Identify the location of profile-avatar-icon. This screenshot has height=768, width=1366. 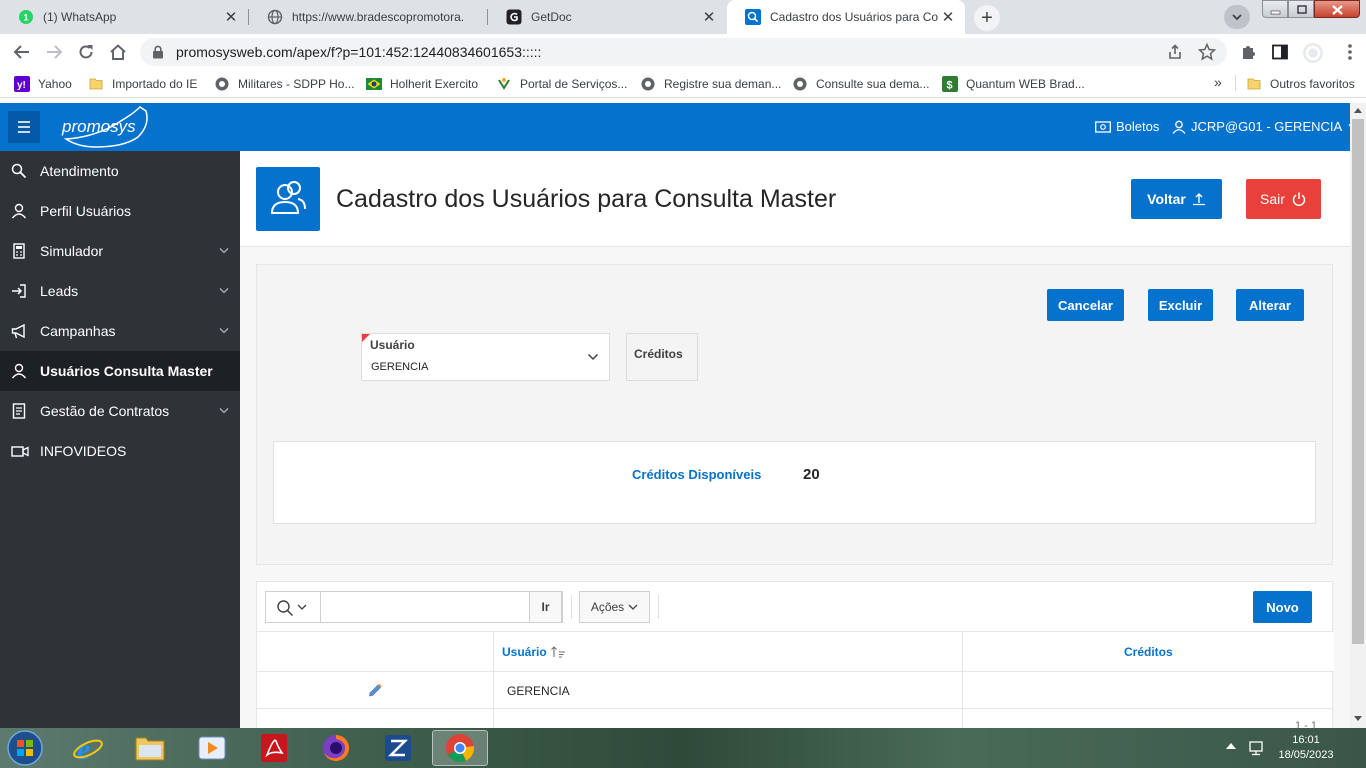
(1312, 52).